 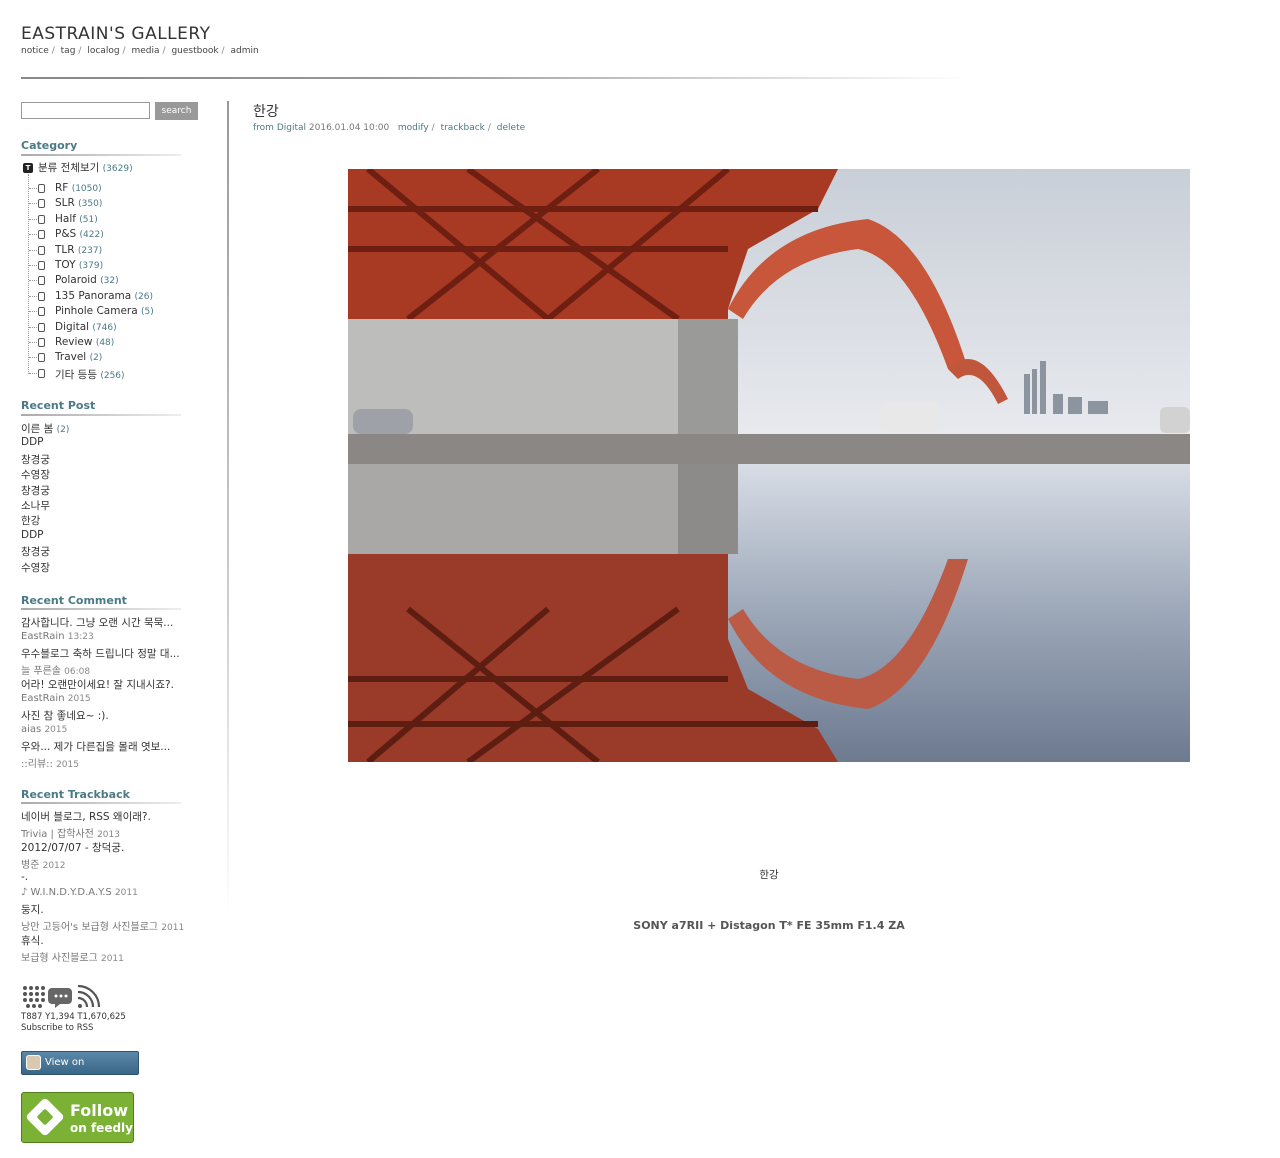 I want to click on category-item: Pinhole Camera (5), so click(x=104, y=311).